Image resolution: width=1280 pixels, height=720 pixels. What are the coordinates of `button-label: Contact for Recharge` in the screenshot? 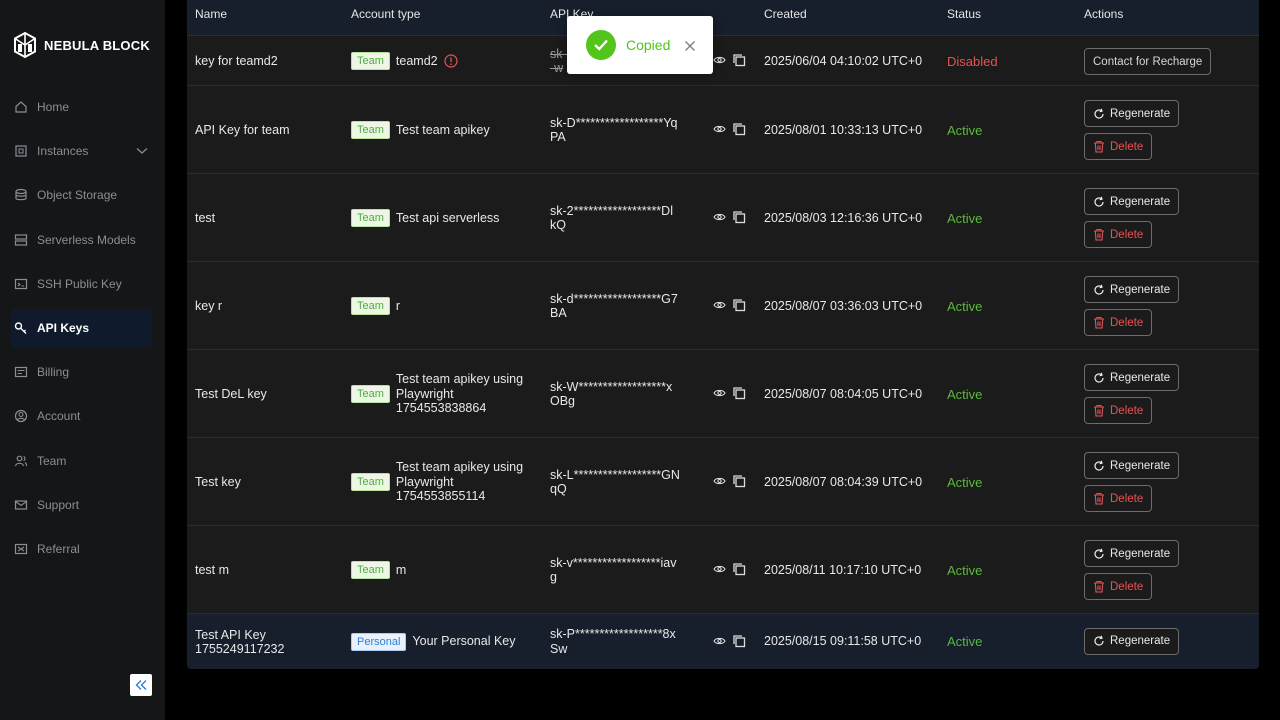 It's located at (1148, 61).